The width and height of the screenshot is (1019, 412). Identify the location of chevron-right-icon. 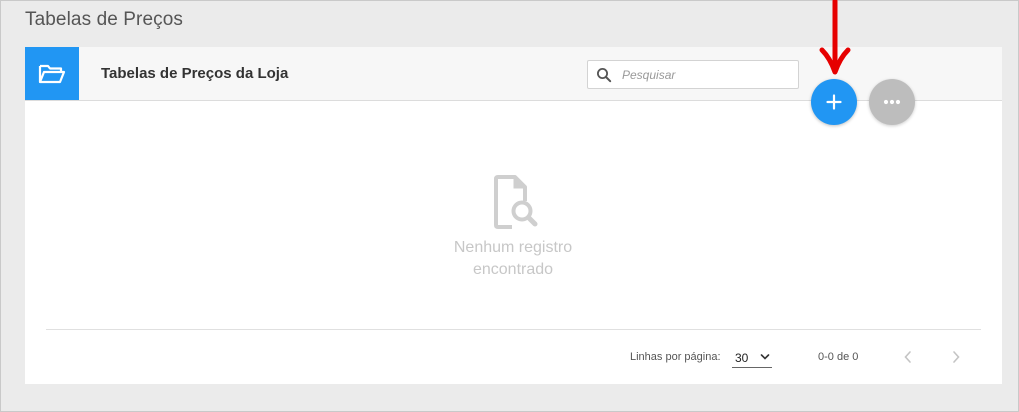
(956, 357).